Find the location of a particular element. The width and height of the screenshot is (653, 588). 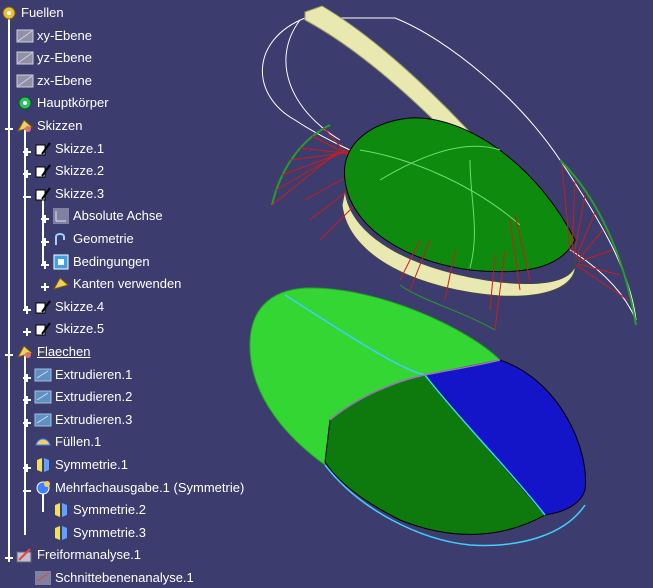

tree-node-skizze-2: Skizze.2 is located at coordinates (64, 171).